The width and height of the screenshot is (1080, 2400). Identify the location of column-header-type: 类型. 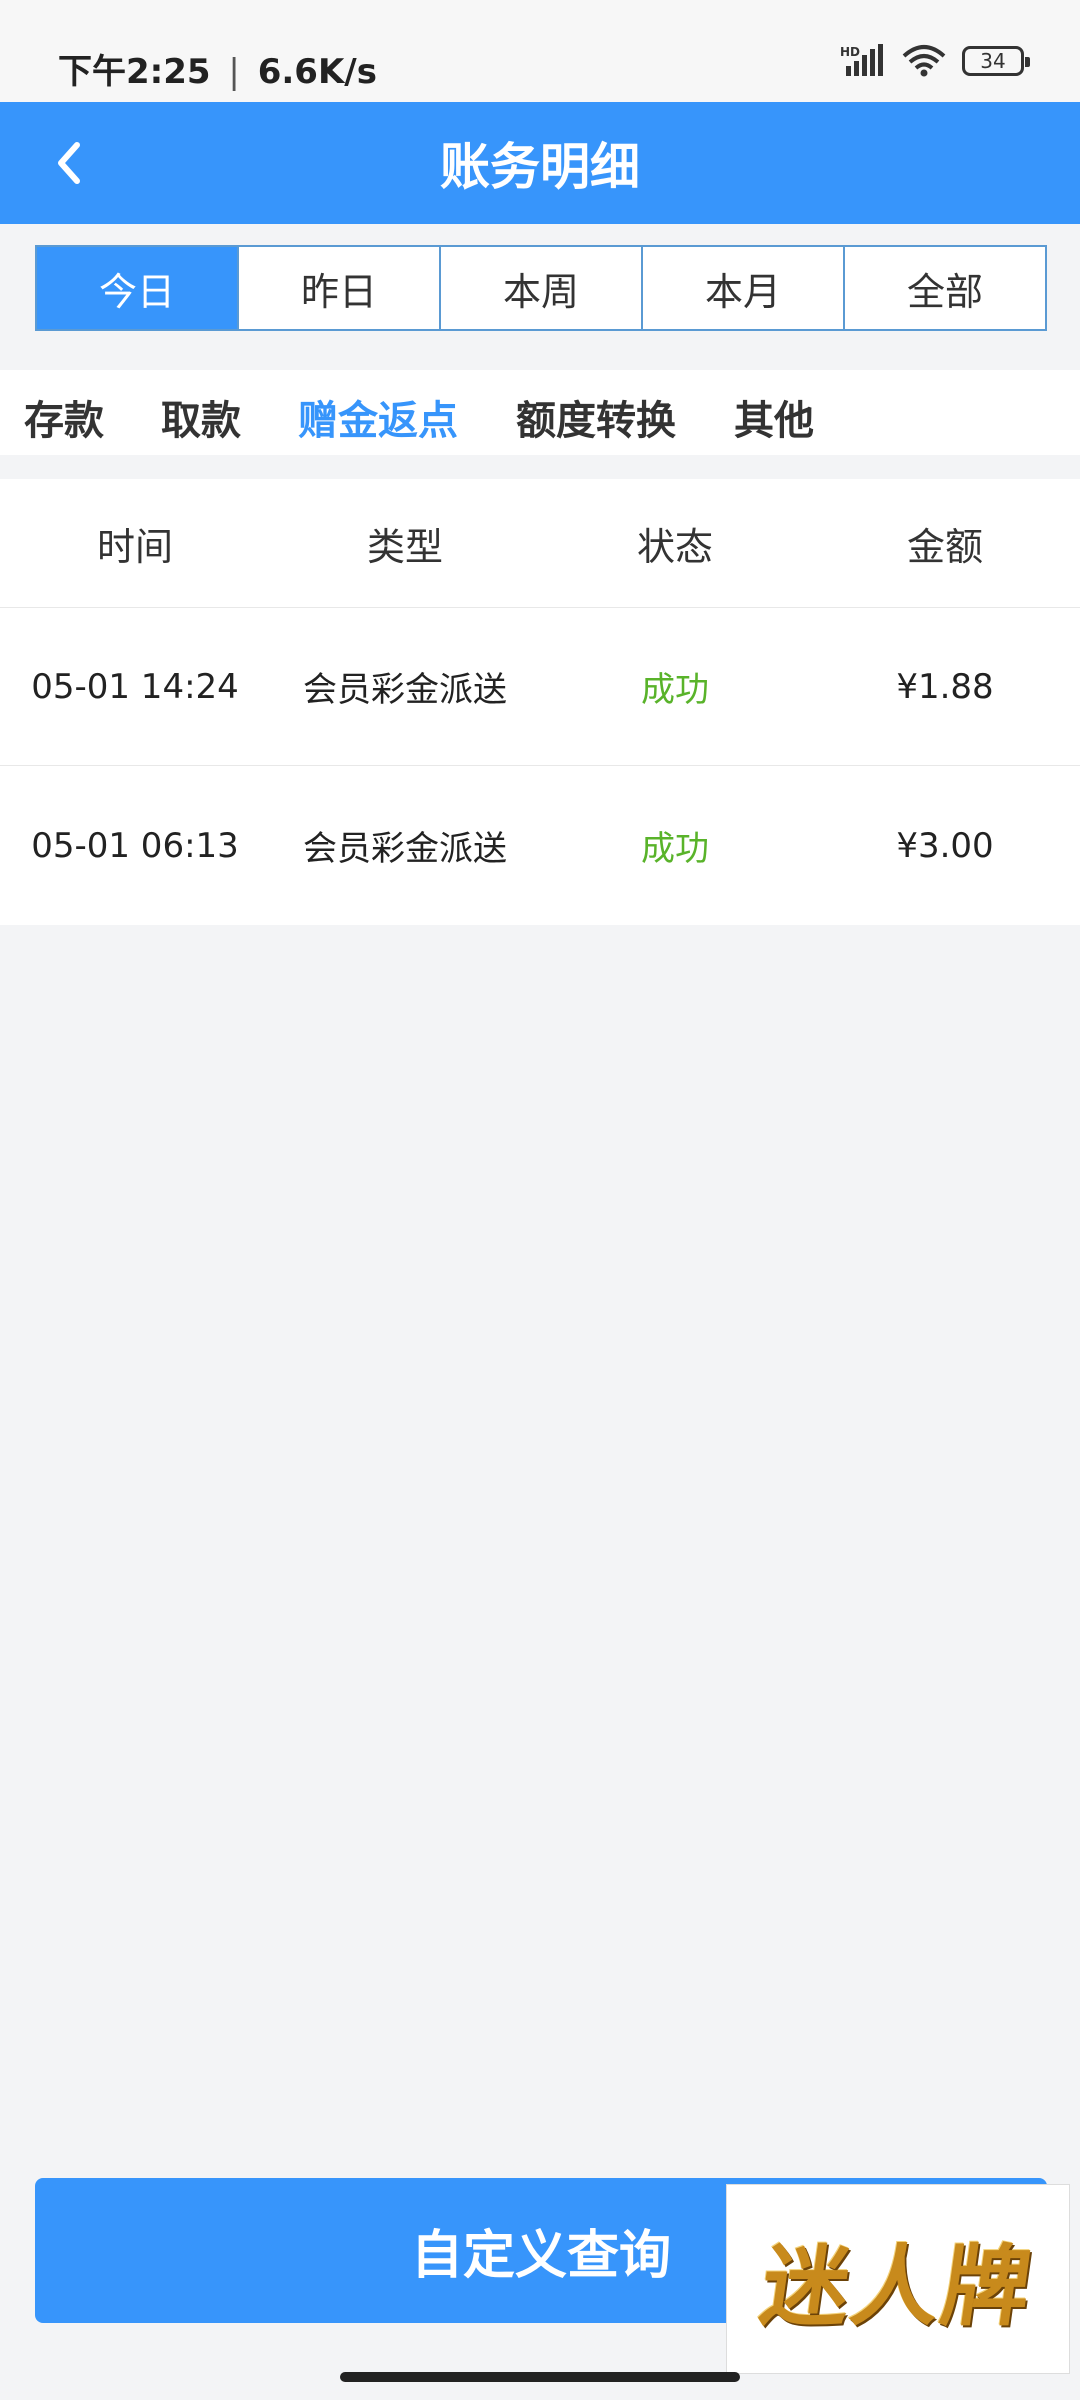
(404, 546).